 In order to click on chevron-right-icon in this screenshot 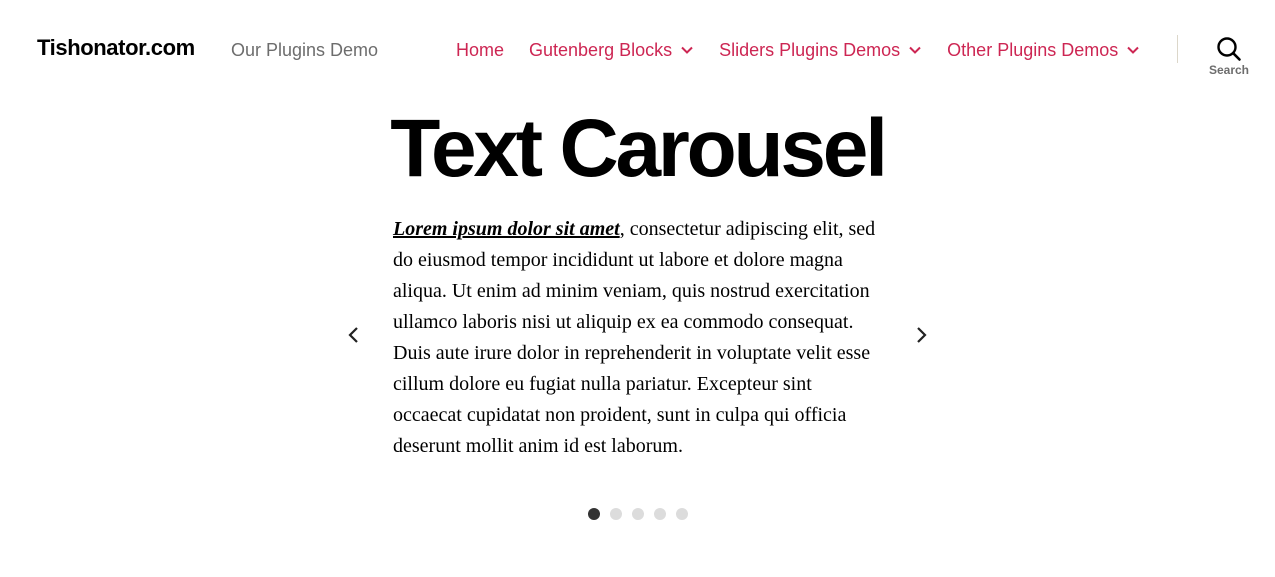, I will do `click(922, 335)`.